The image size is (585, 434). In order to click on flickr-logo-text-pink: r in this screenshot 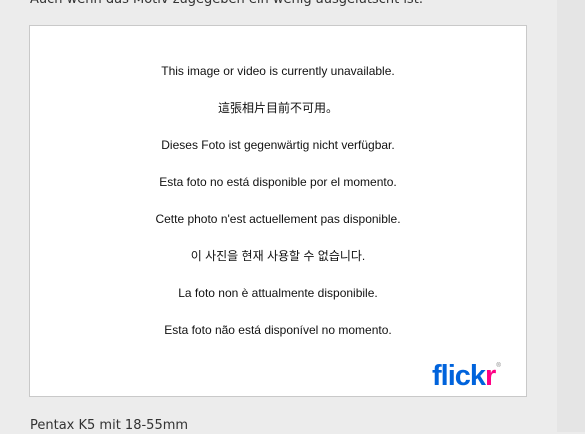, I will do `click(490, 376)`.